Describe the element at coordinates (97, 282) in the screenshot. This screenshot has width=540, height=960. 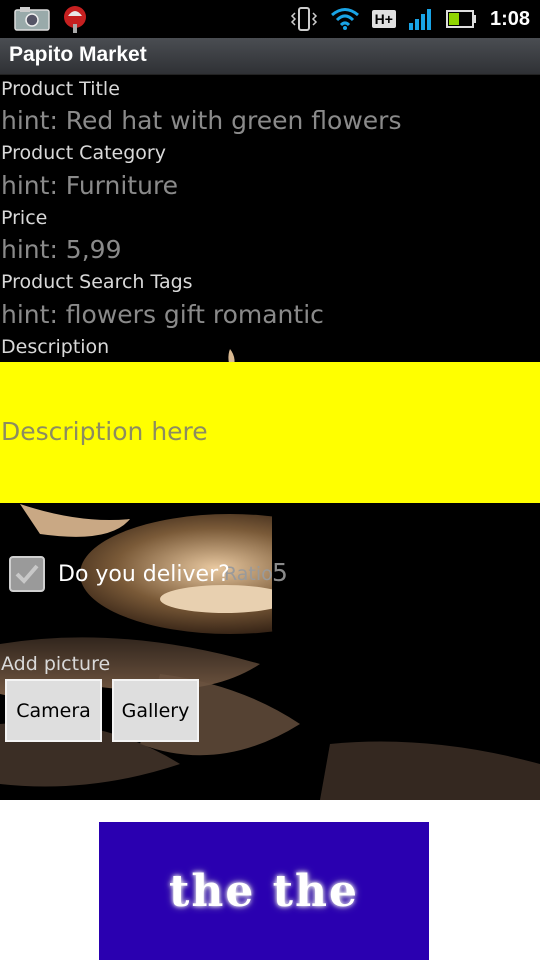
I see `search-tags-label: Product Search Tags` at that location.